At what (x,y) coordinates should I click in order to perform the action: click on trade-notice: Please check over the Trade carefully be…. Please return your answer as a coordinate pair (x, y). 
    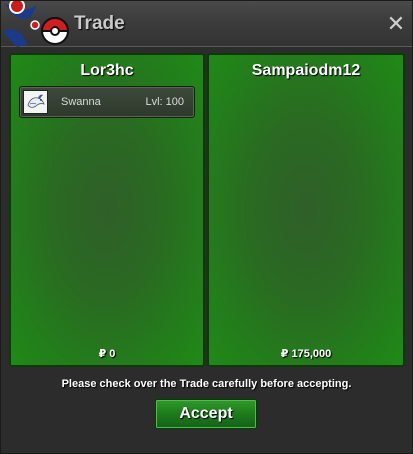
    Looking at the image, I should click on (206, 384).